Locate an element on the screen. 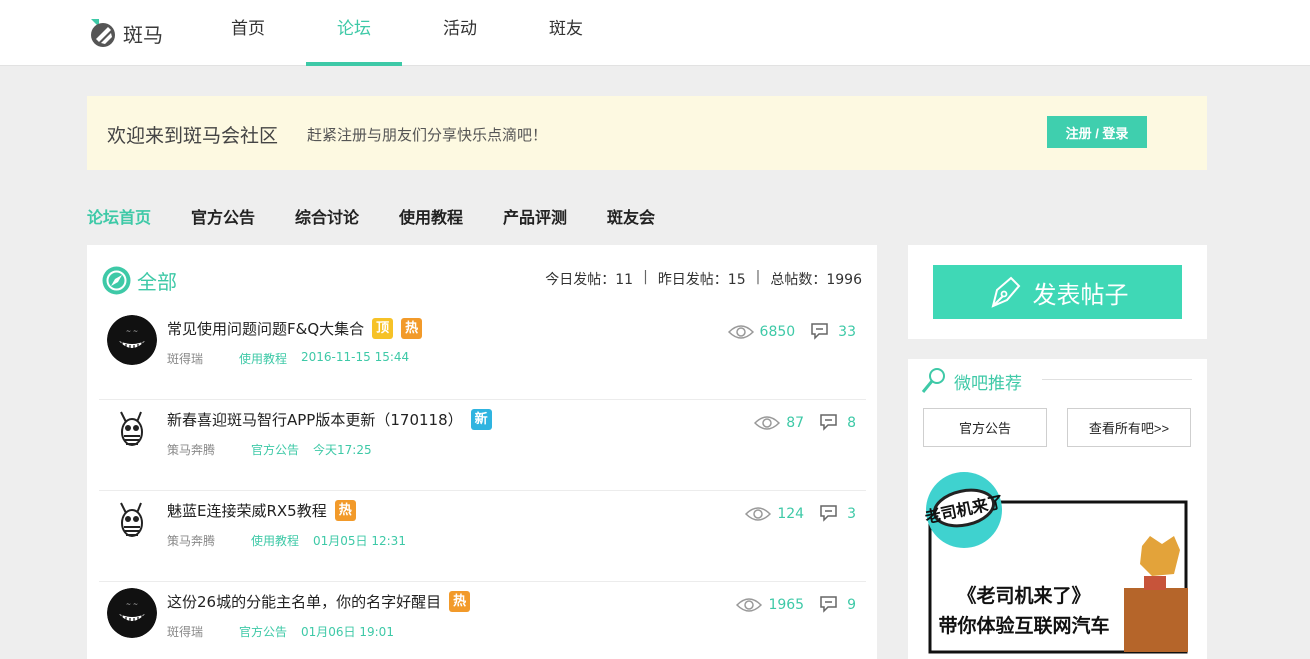 The image size is (1310, 659). view-count: 6850 is located at coordinates (777, 331).